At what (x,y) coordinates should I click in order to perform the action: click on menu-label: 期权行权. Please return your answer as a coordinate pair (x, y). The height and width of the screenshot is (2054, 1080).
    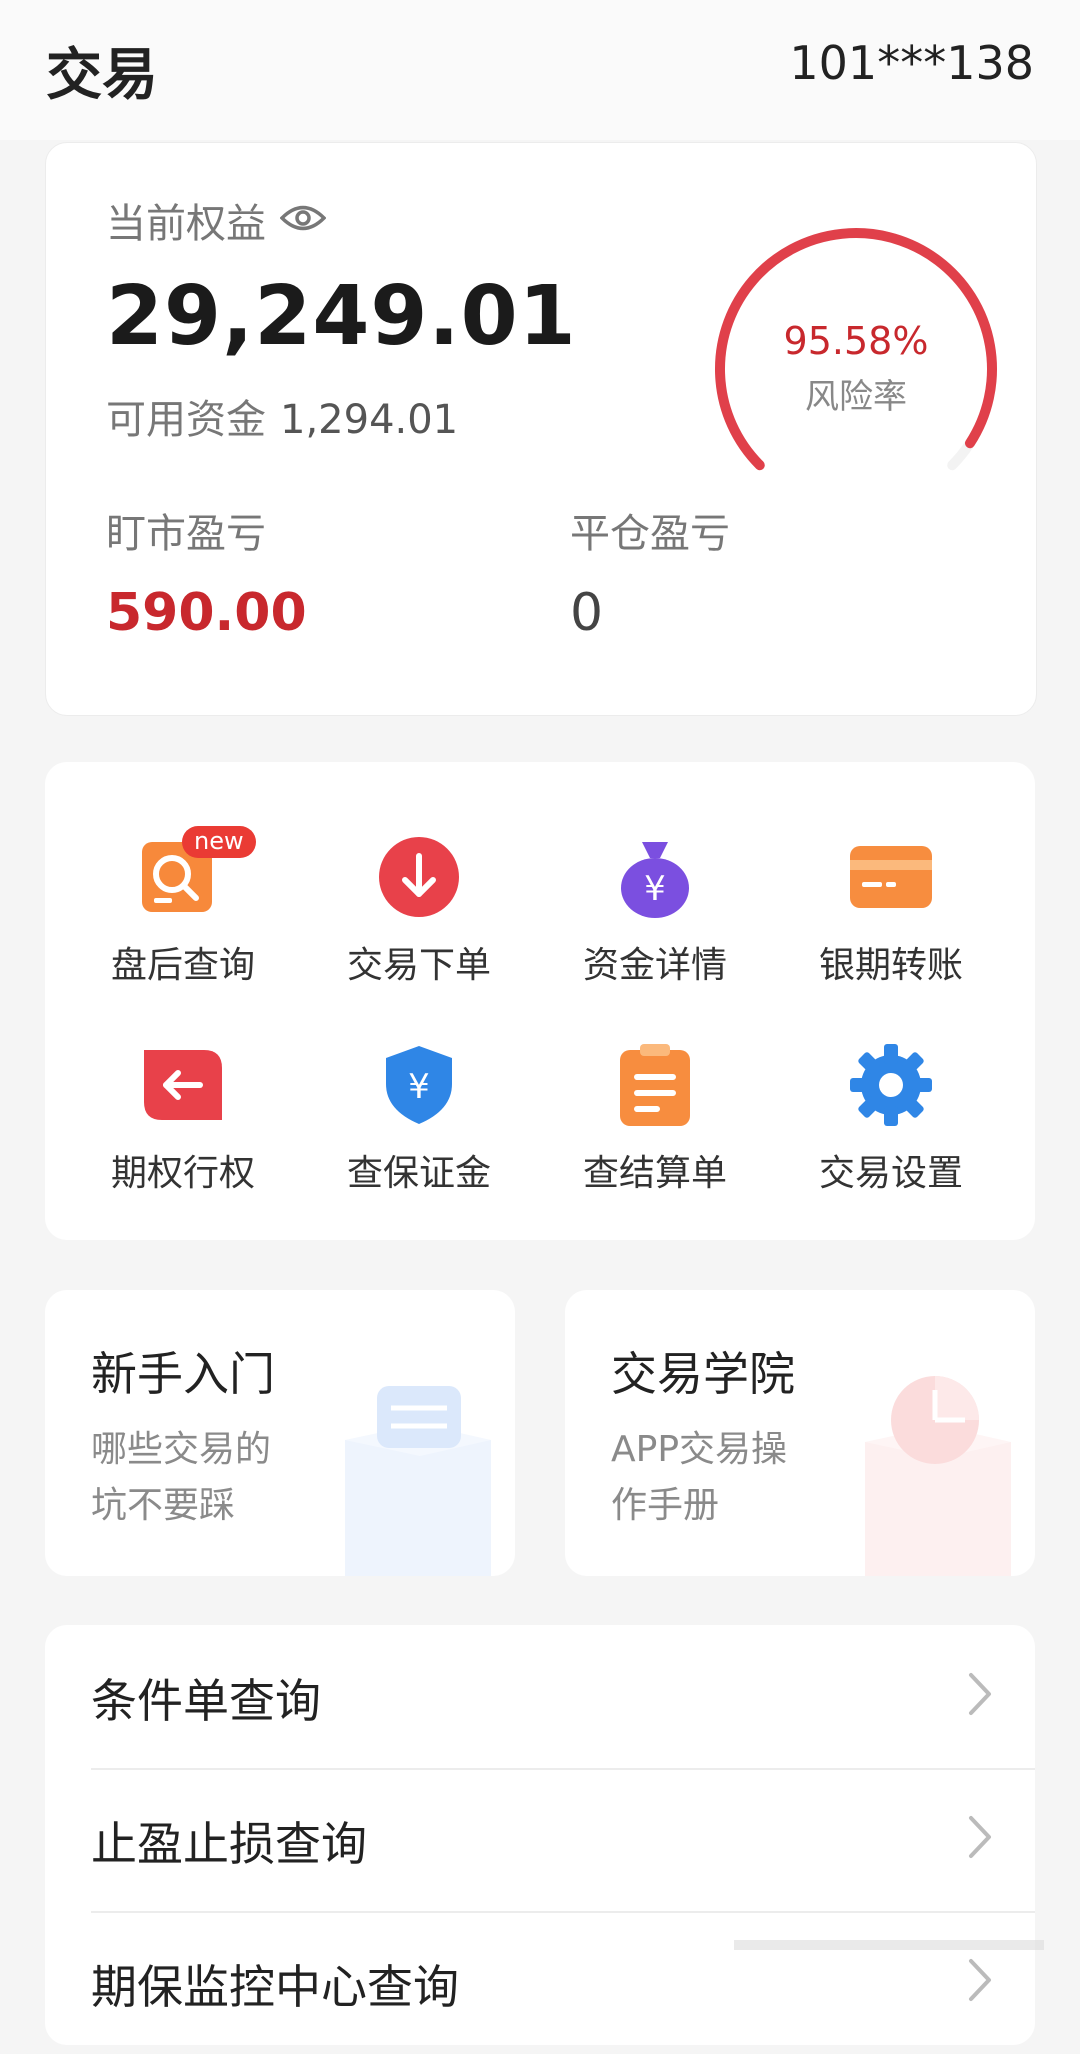
    Looking at the image, I should click on (182, 1173).